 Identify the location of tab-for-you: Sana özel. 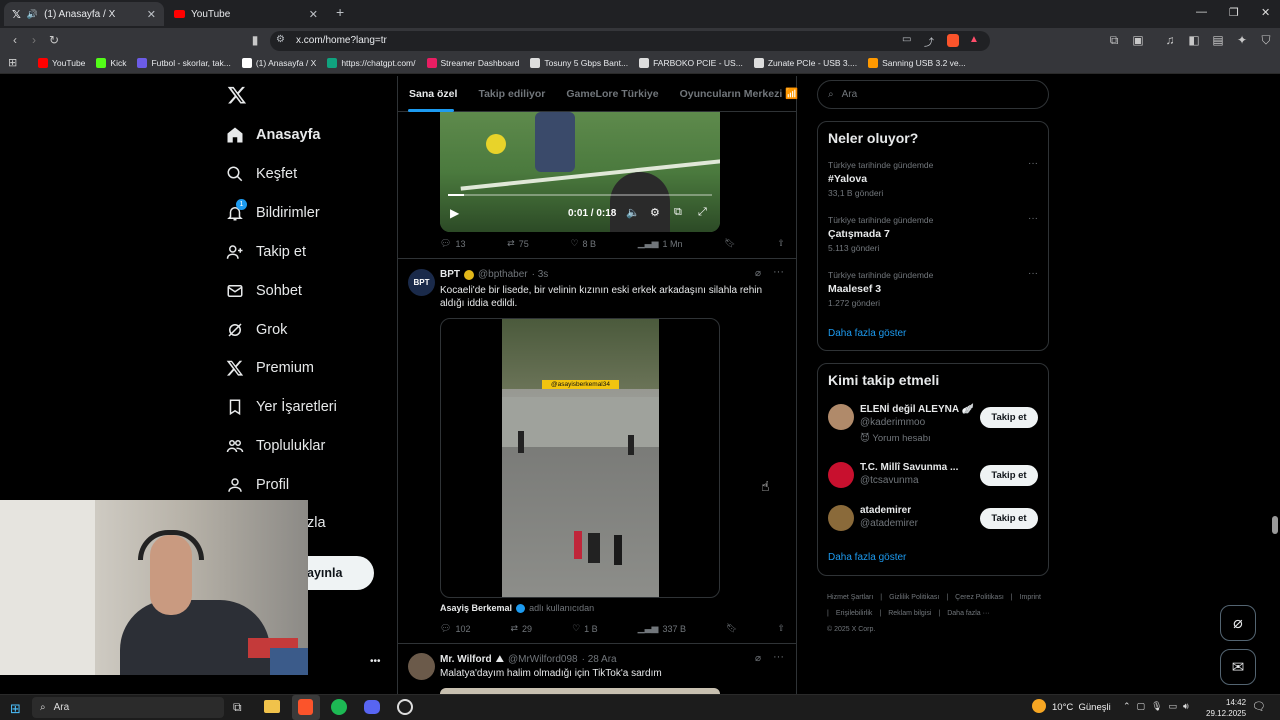
(433, 94).